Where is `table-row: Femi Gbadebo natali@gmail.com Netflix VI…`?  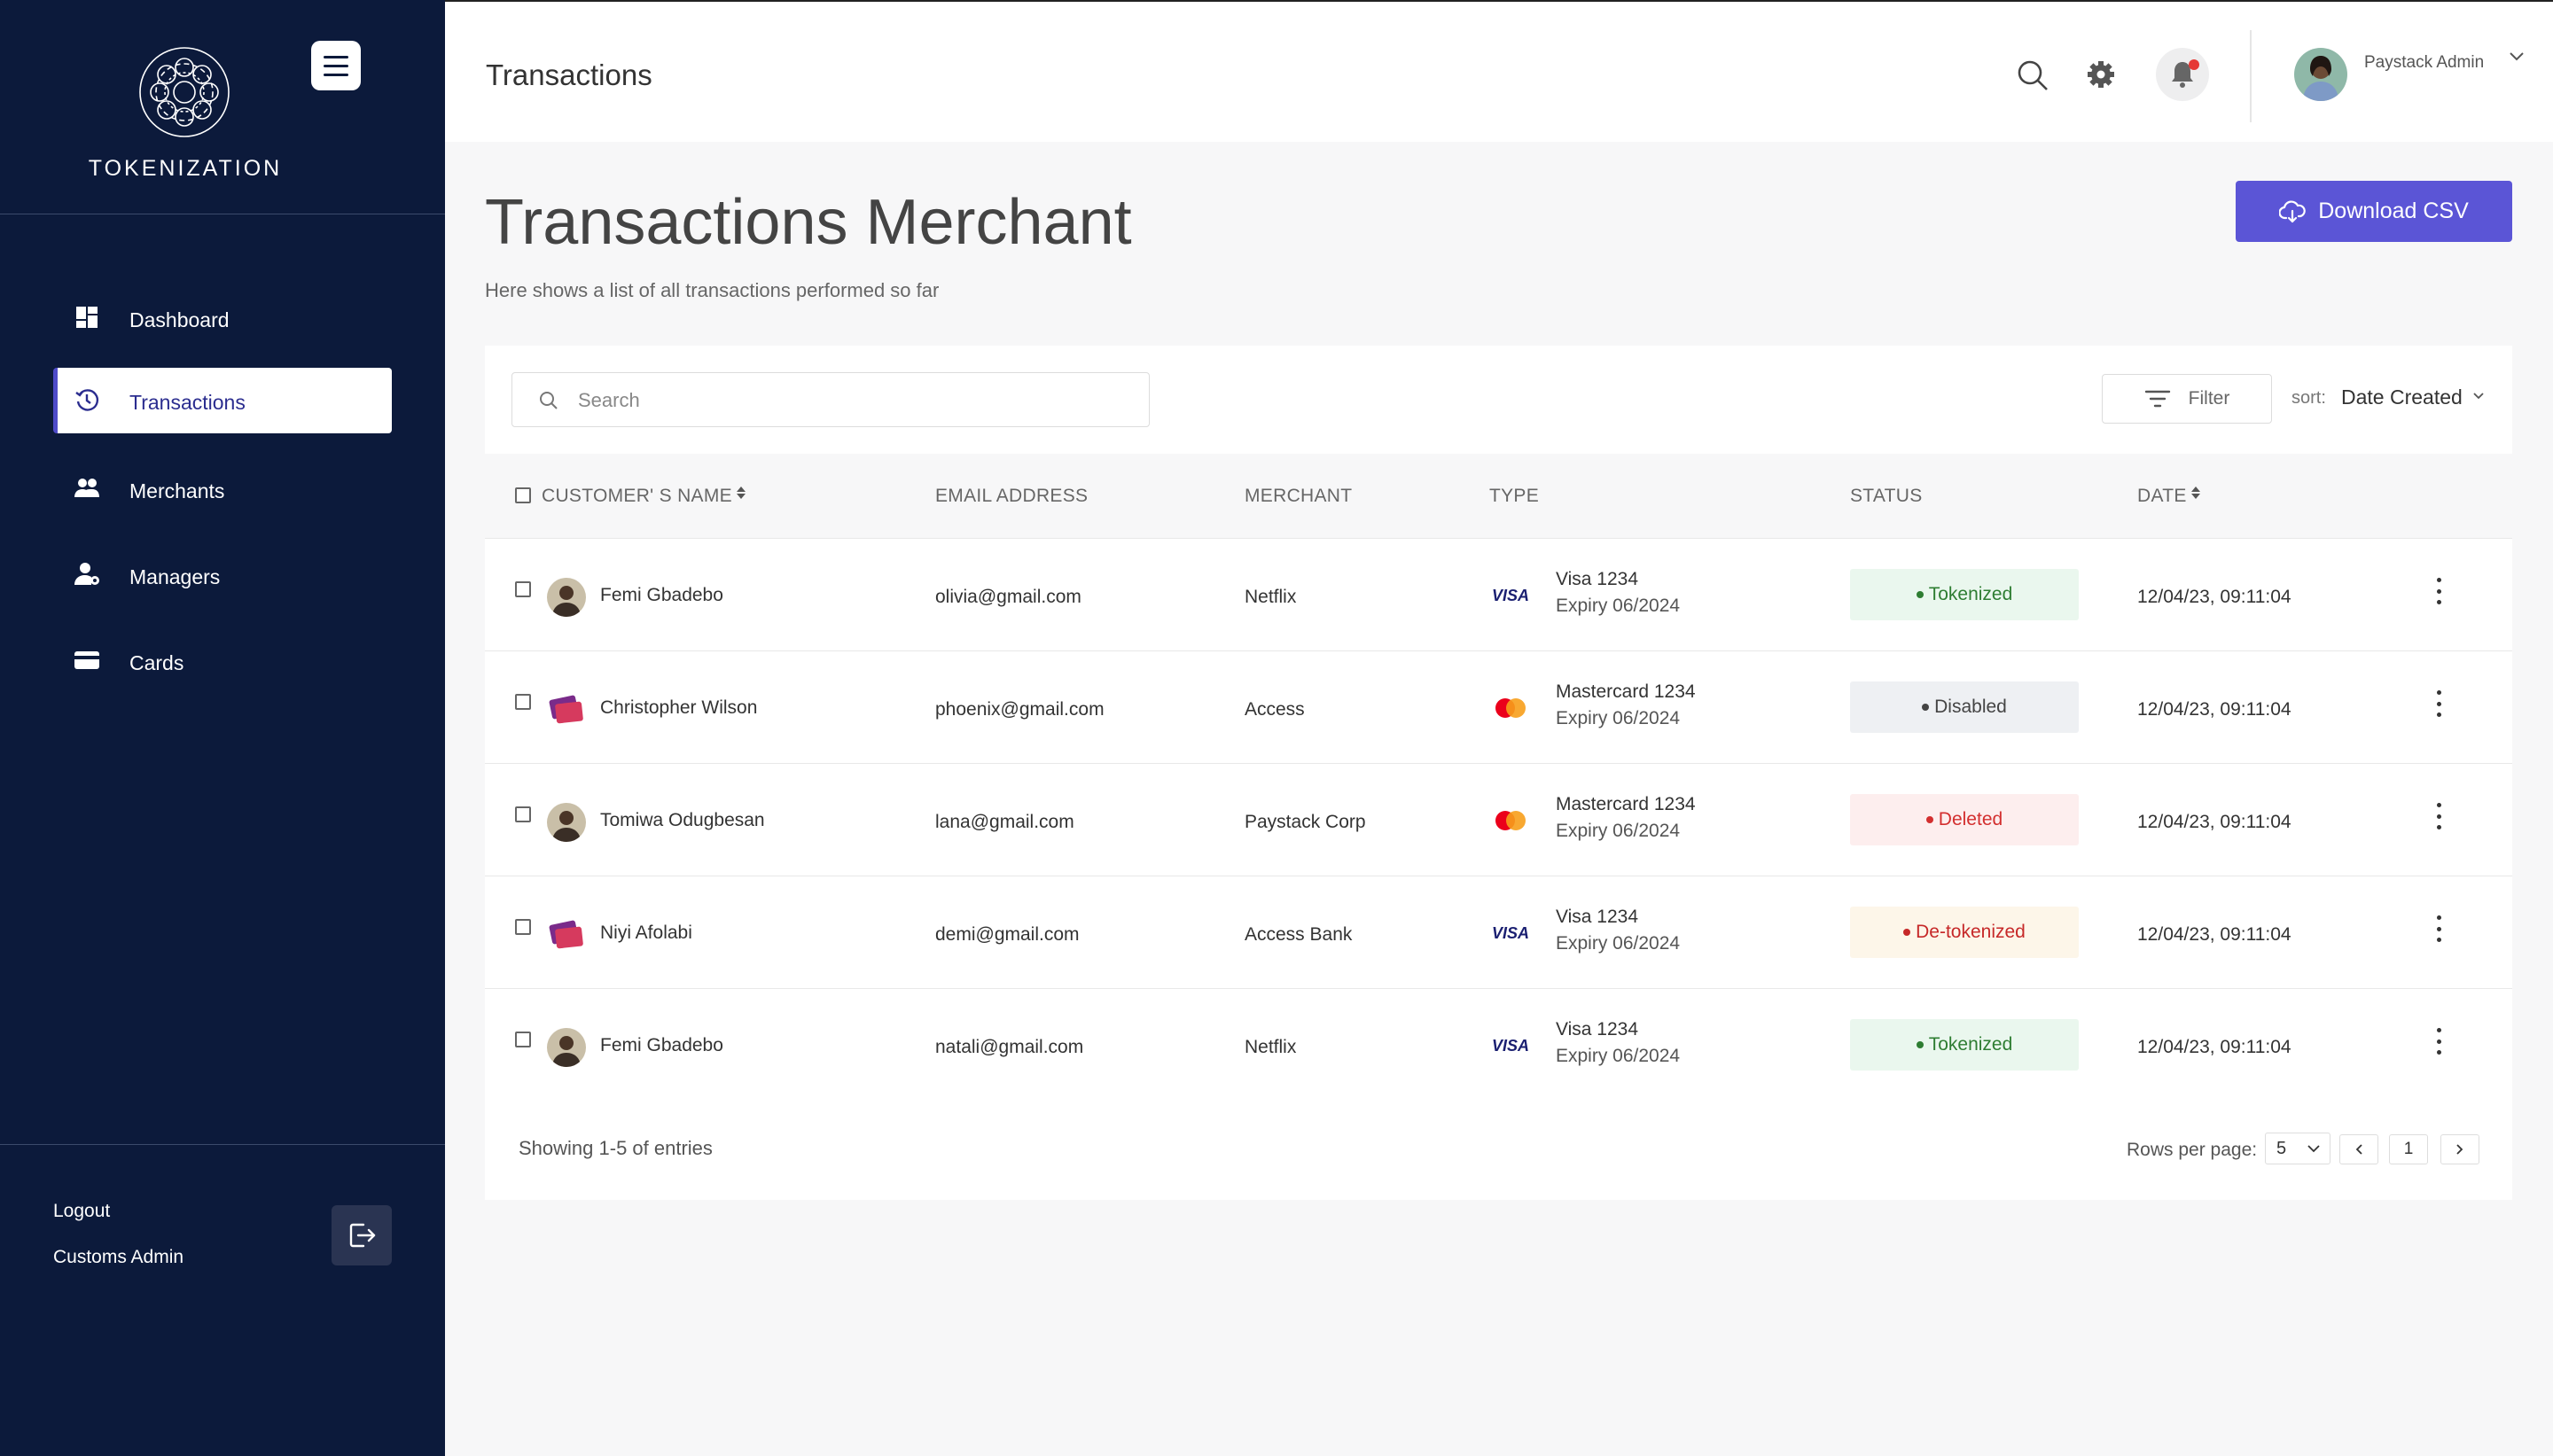
table-row: Femi Gbadebo natali@gmail.com Netflix VI… is located at coordinates (1498, 1045).